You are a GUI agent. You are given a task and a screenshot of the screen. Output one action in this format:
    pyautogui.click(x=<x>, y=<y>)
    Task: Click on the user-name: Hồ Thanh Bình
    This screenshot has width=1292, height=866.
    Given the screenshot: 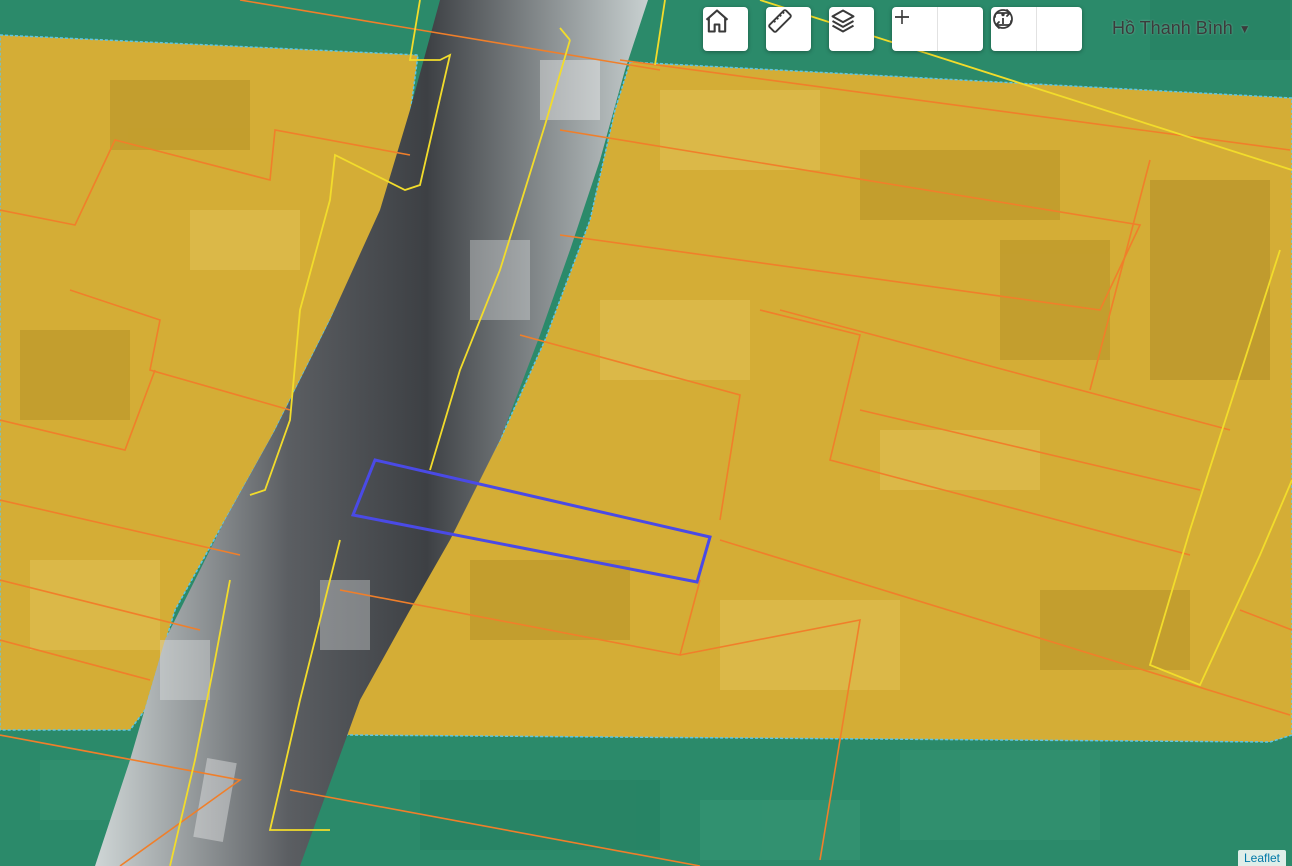 What is the action you would take?
    pyautogui.click(x=1172, y=28)
    